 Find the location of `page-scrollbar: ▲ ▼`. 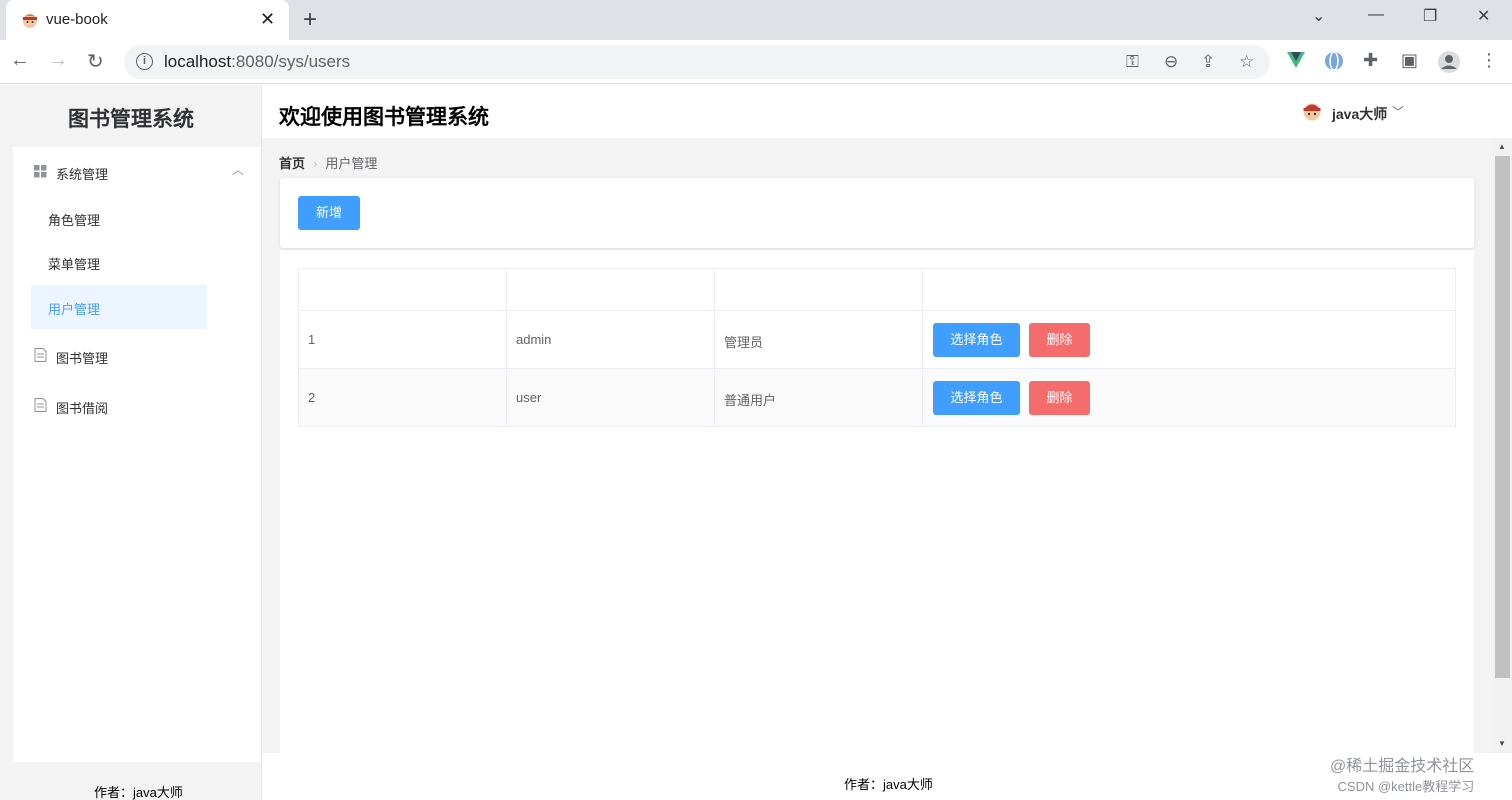

page-scrollbar: ▲ ▼ is located at coordinates (1502, 445).